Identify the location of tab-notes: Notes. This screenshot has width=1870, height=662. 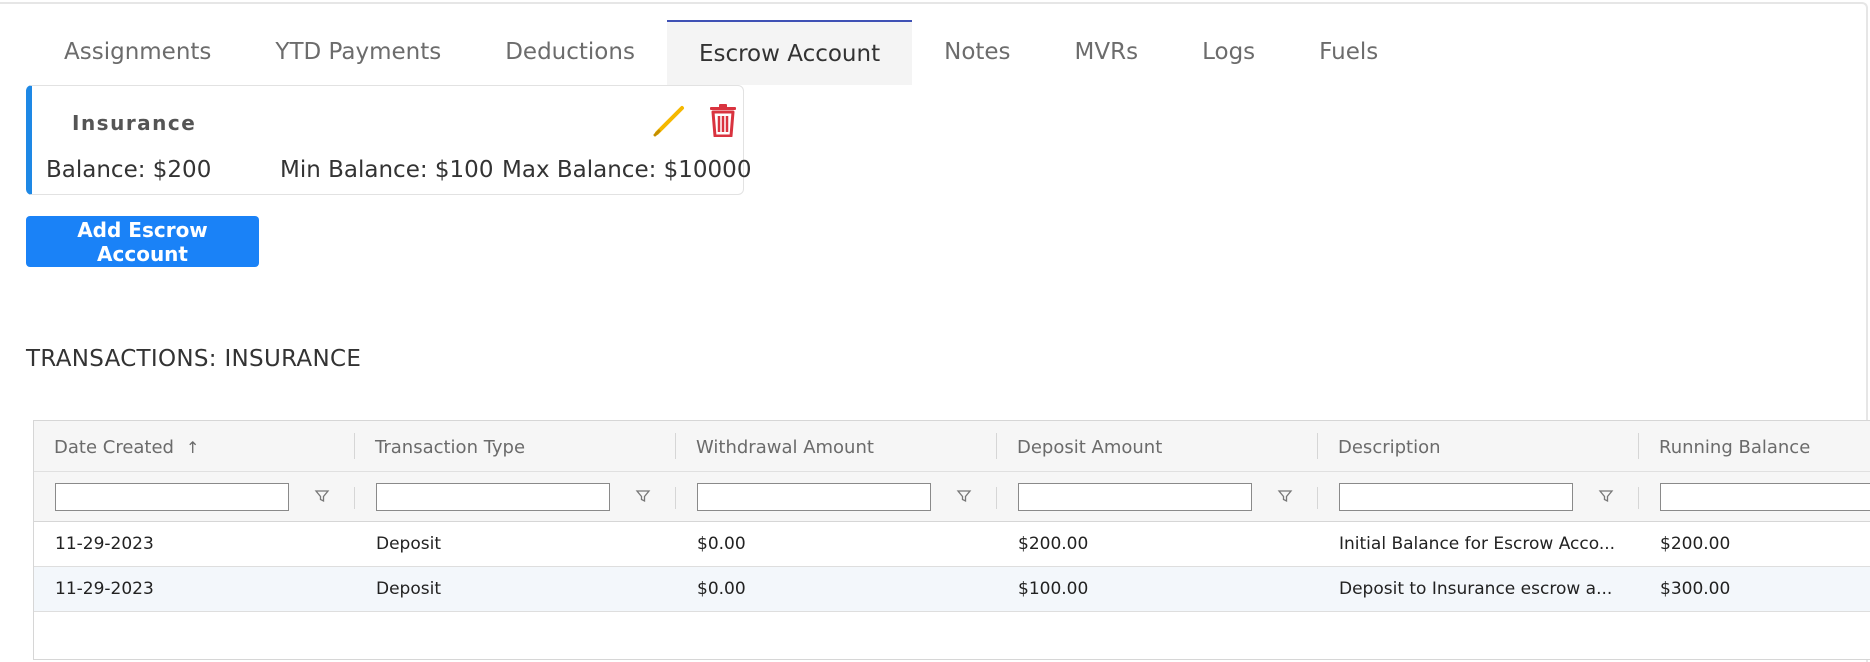
(977, 52).